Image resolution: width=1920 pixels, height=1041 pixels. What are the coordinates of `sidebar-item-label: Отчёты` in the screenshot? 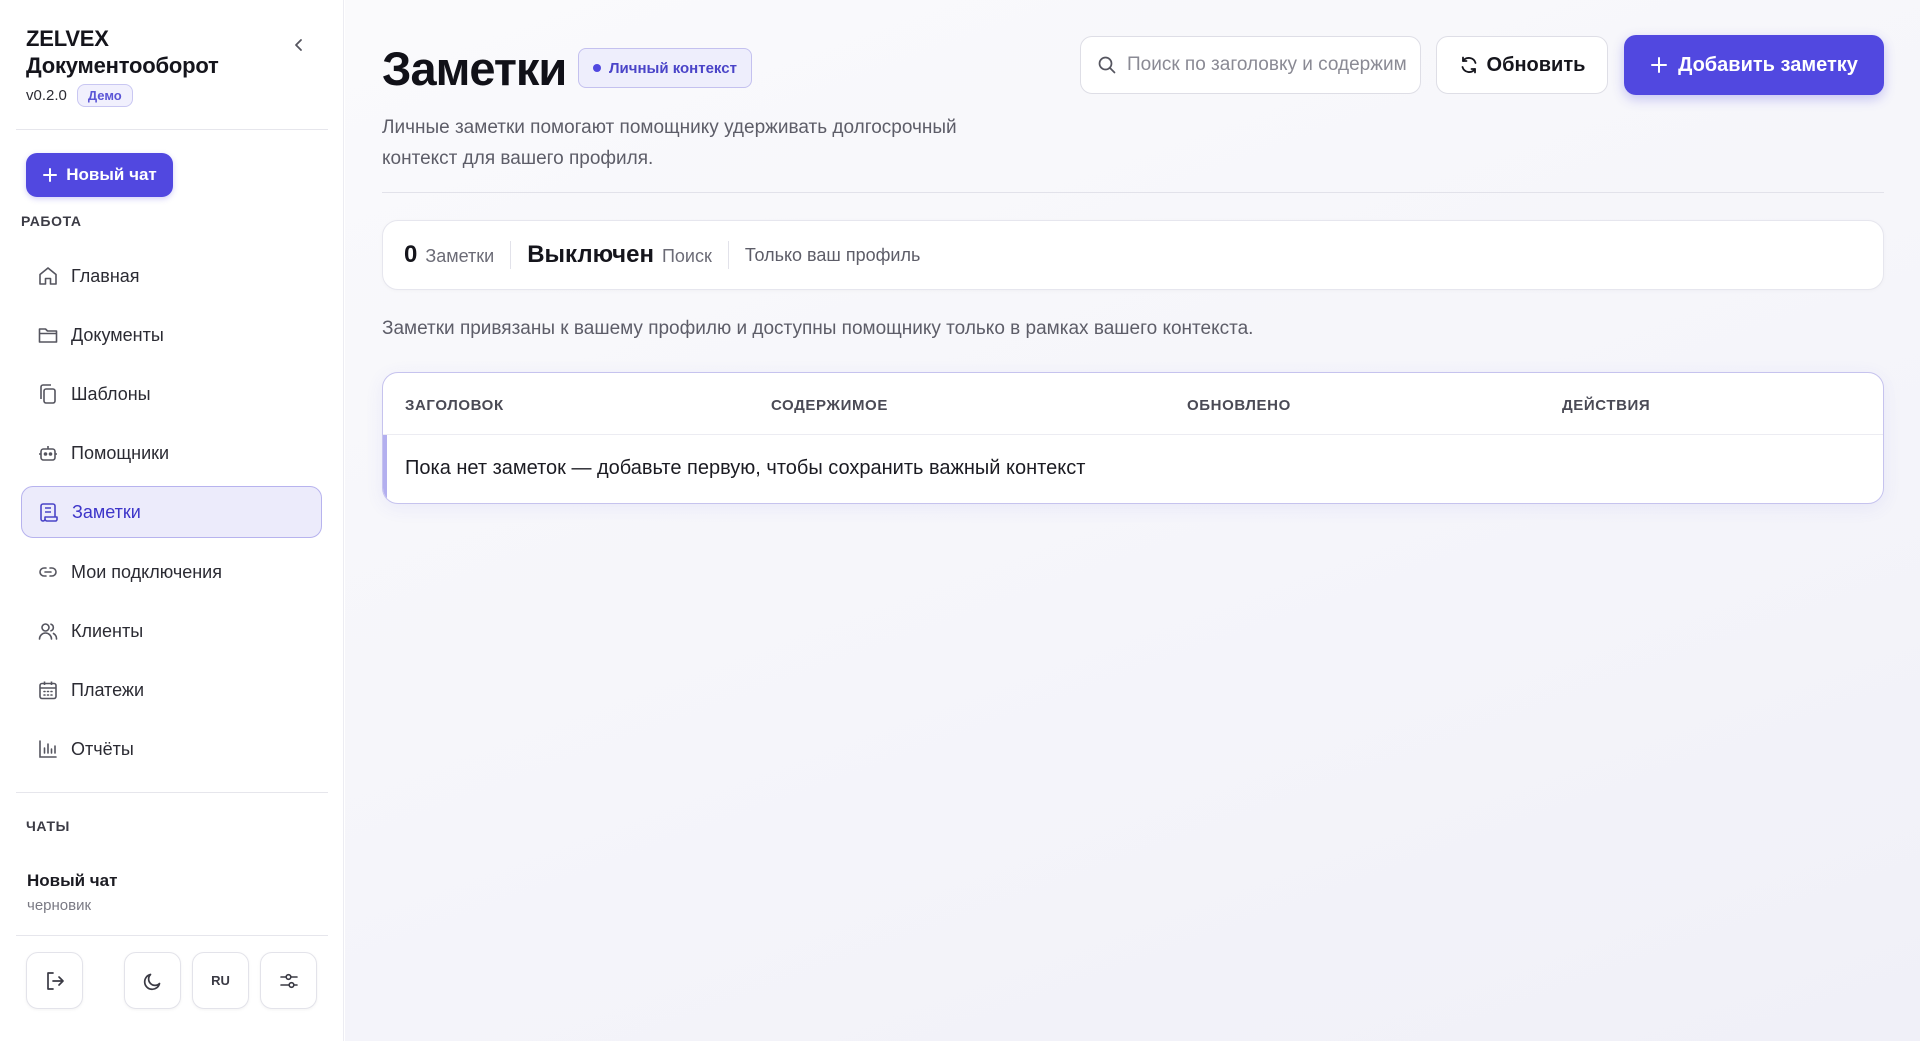 It's located at (102, 748).